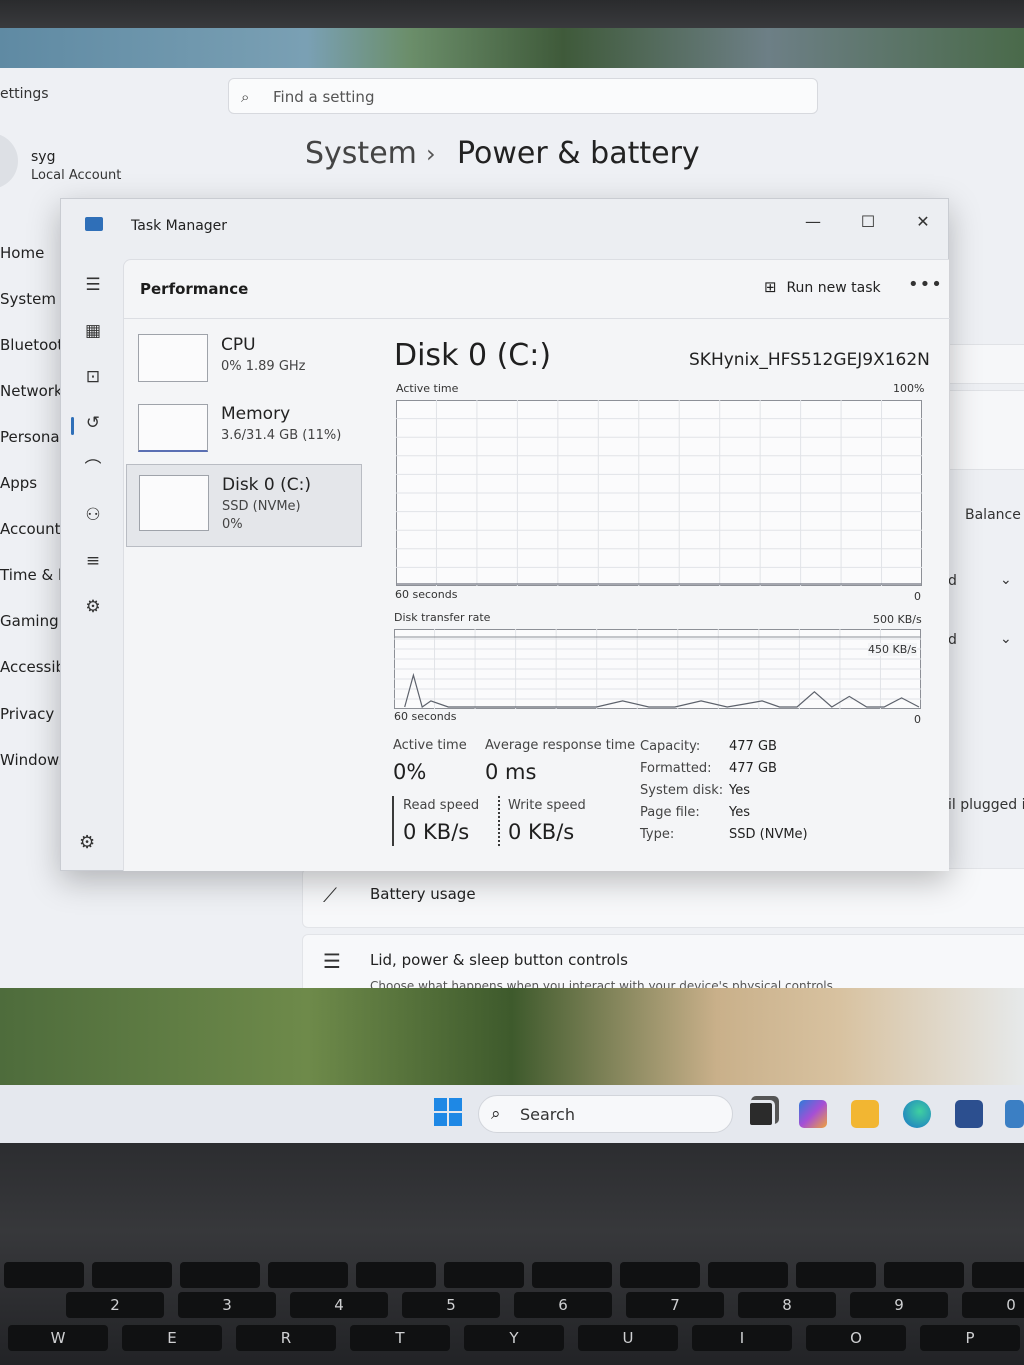 This screenshot has height=1365, width=1024. Describe the element at coordinates (523, 96) in the screenshot. I see `settings-search-input: ⌕ Find a setting` at that location.